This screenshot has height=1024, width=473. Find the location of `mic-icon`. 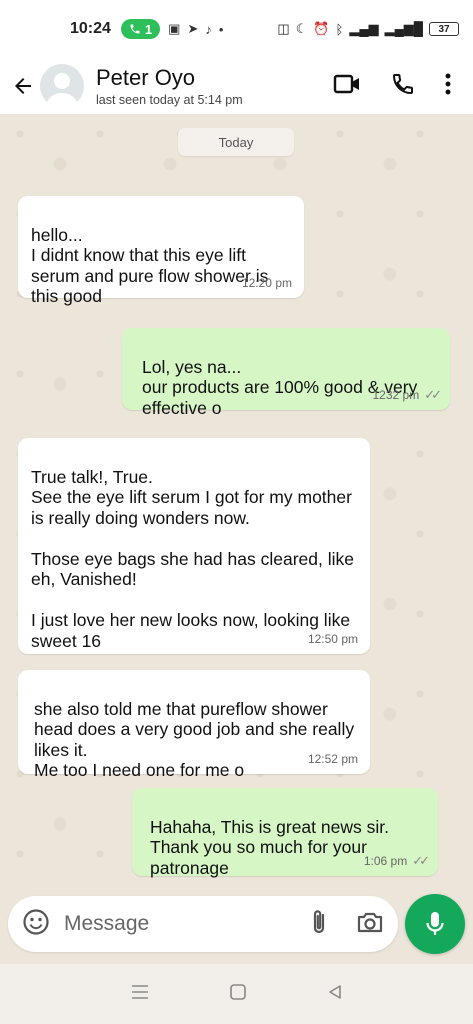

mic-icon is located at coordinates (435, 923).